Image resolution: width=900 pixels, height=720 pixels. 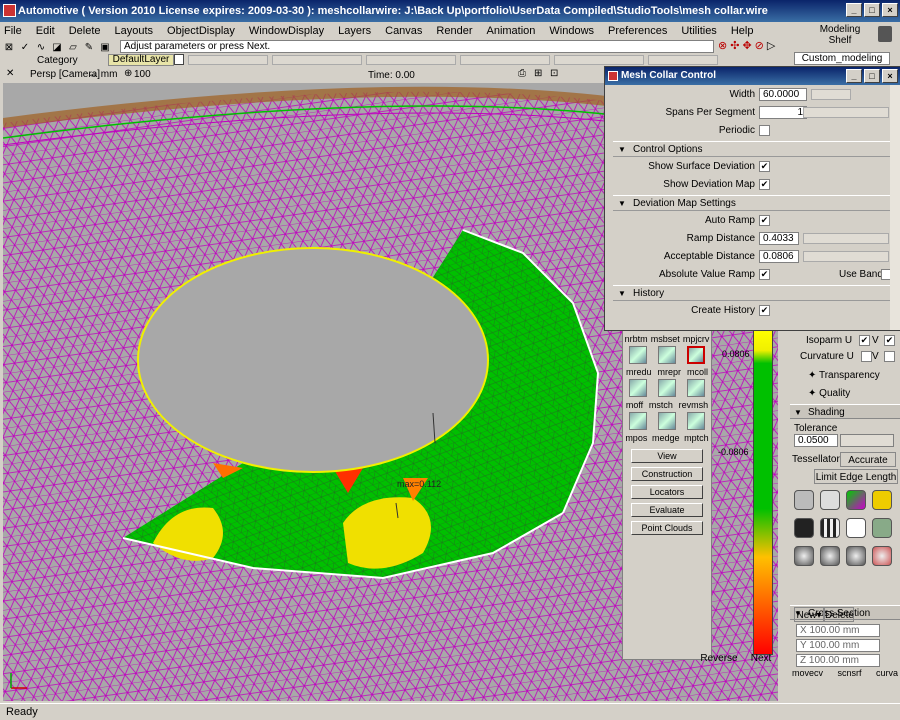 I want to click on shade-gold-icon, so click(x=882, y=500).